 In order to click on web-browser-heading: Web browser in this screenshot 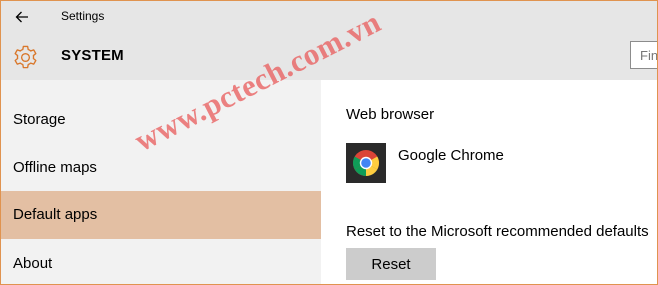, I will do `click(390, 114)`.